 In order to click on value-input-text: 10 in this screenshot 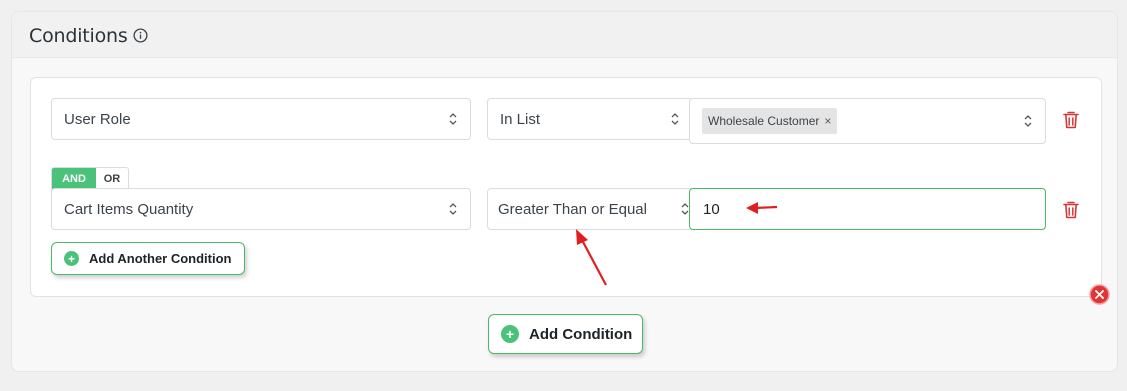, I will do `click(711, 209)`.